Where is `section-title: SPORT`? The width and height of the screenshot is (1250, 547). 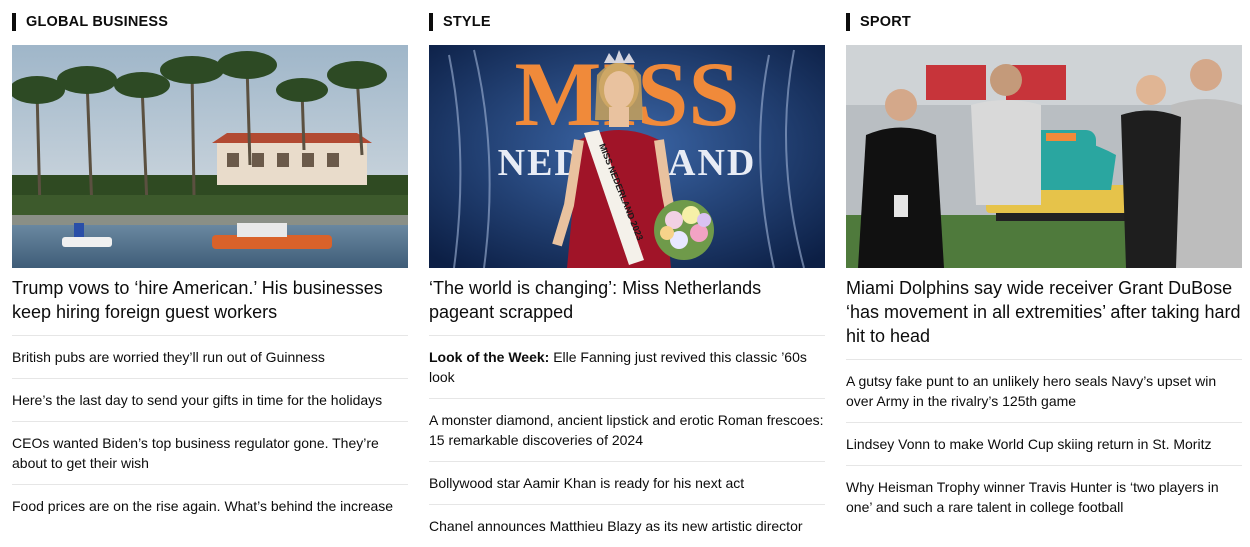 section-title: SPORT is located at coordinates (885, 22).